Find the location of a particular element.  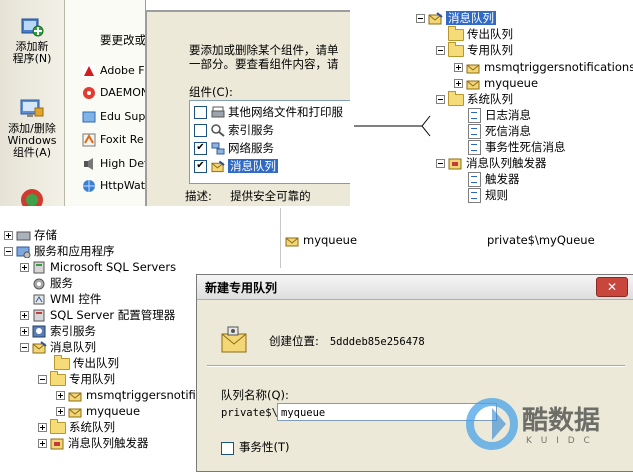

dialog-title-bar: 新建专用队列 ✕ is located at coordinates (415, 287).